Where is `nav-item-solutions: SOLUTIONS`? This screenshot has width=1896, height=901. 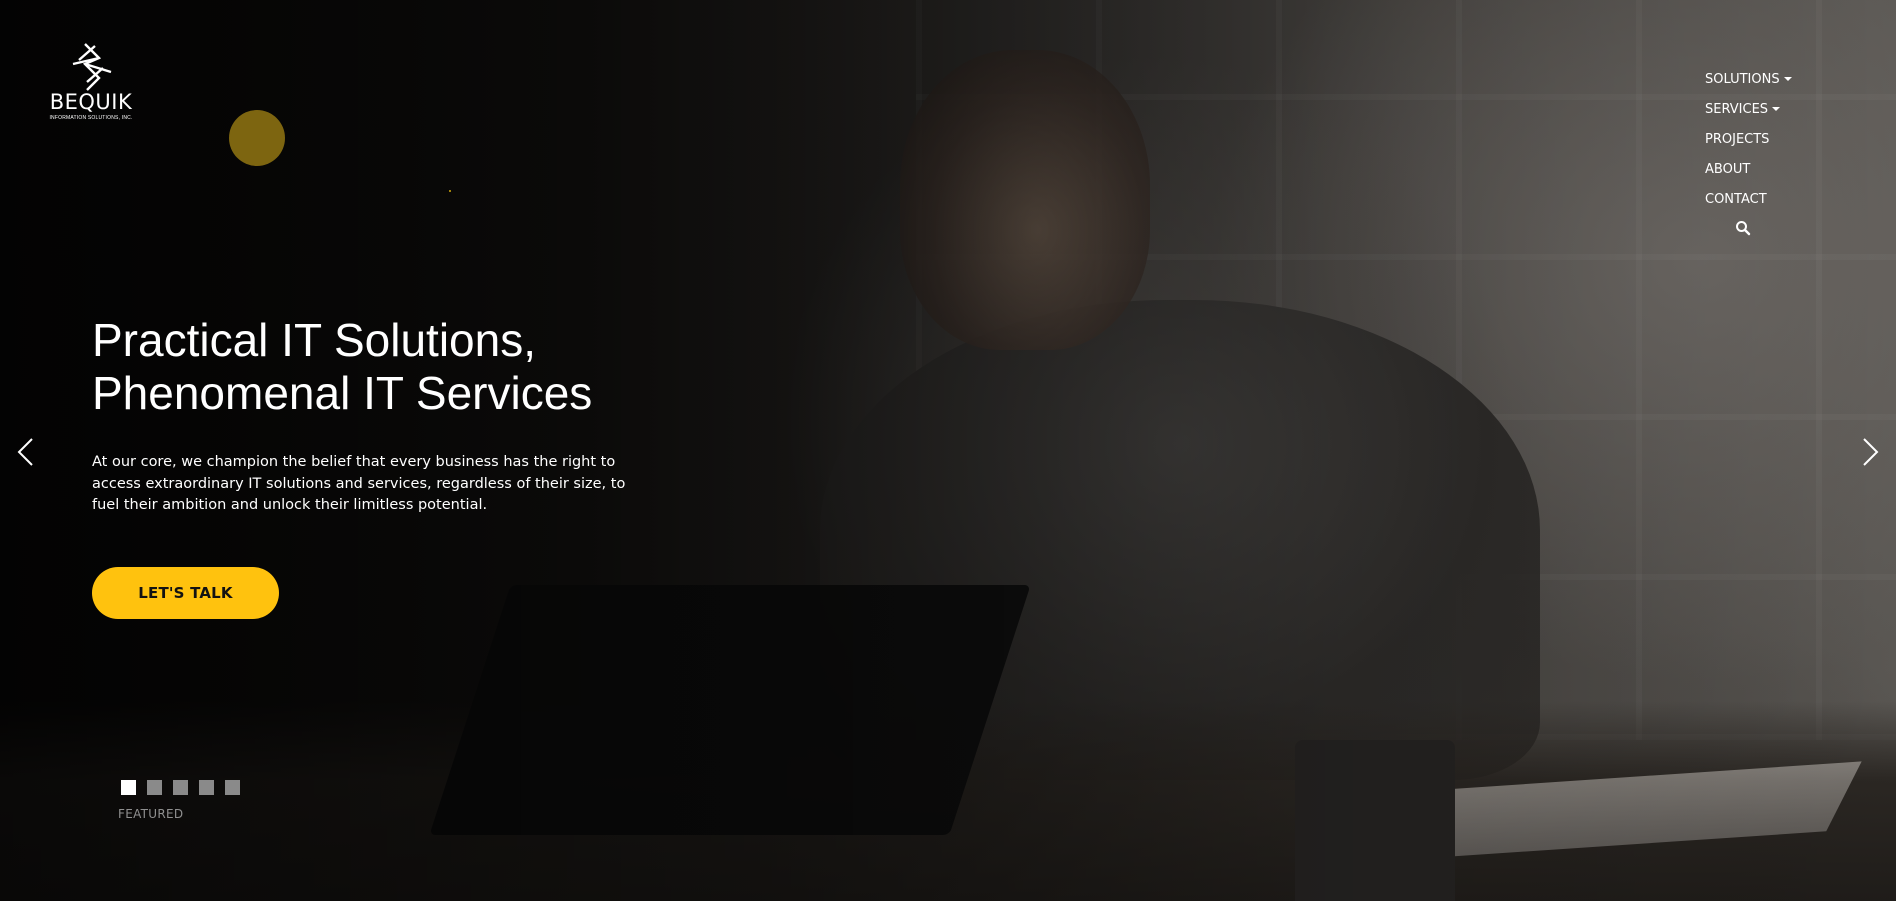
nav-item-solutions: SOLUTIONS is located at coordinates (1748, 79).